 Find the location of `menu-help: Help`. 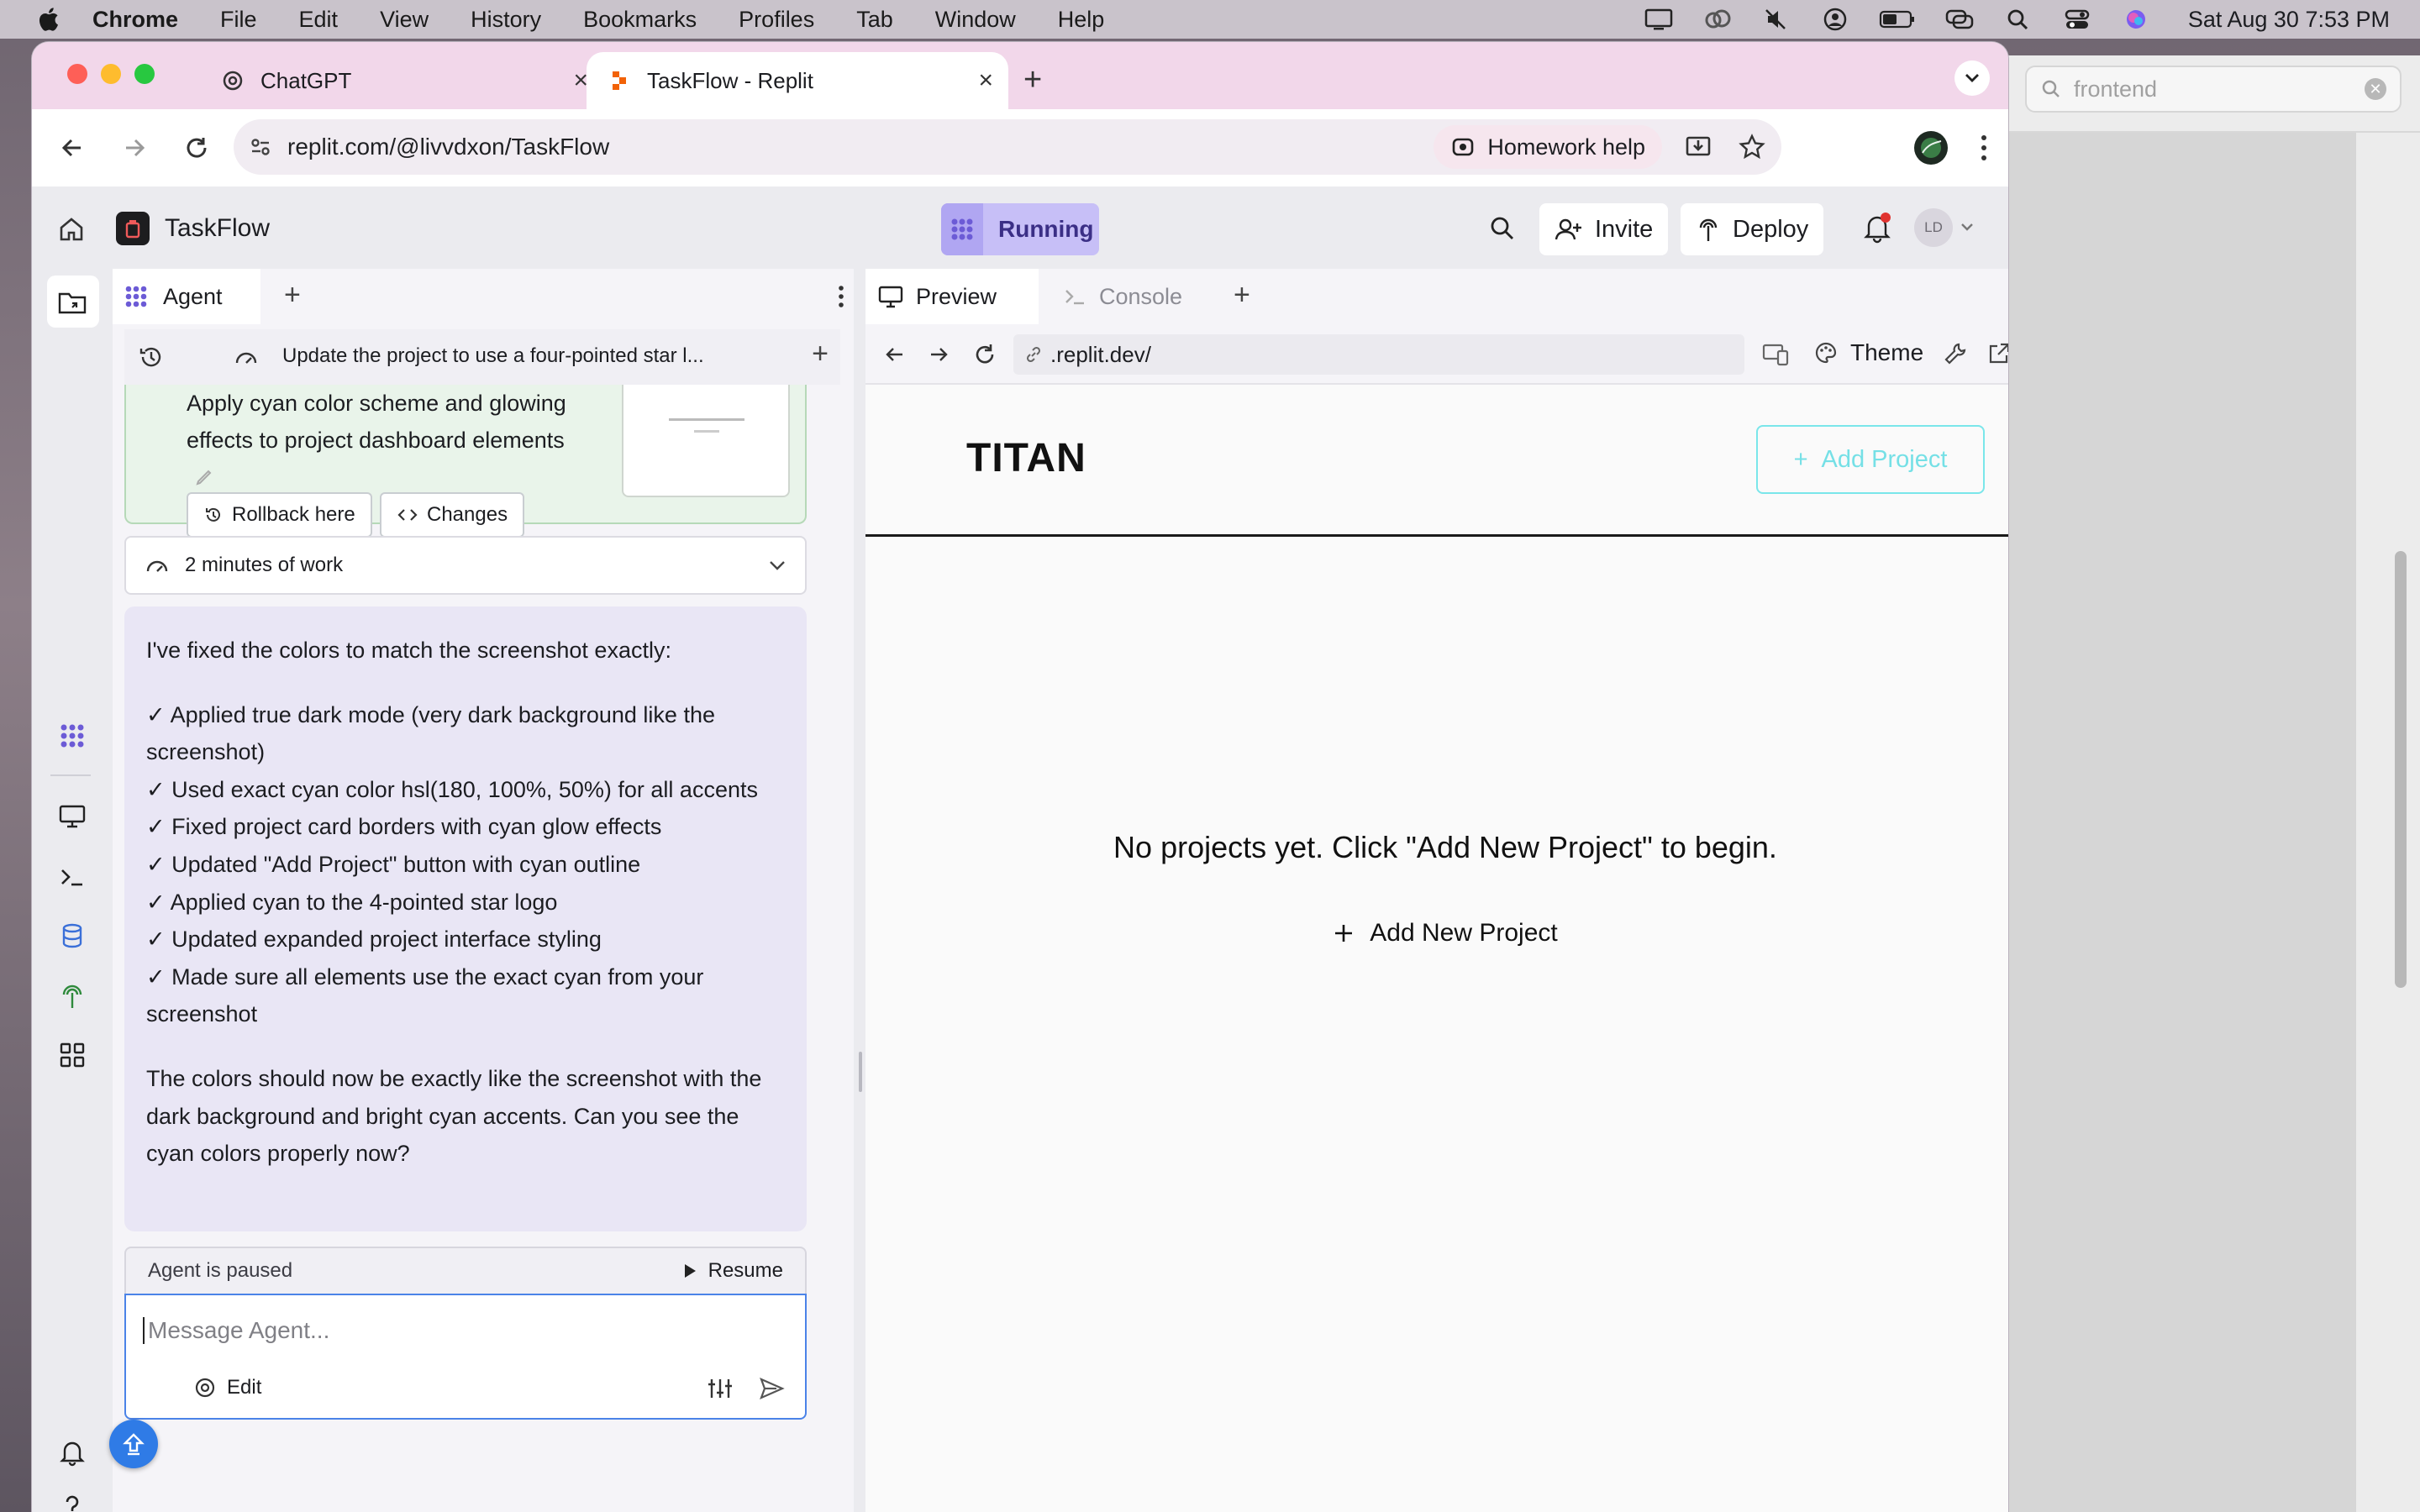

menu-help: Help is located at coordinates (1081, 20).